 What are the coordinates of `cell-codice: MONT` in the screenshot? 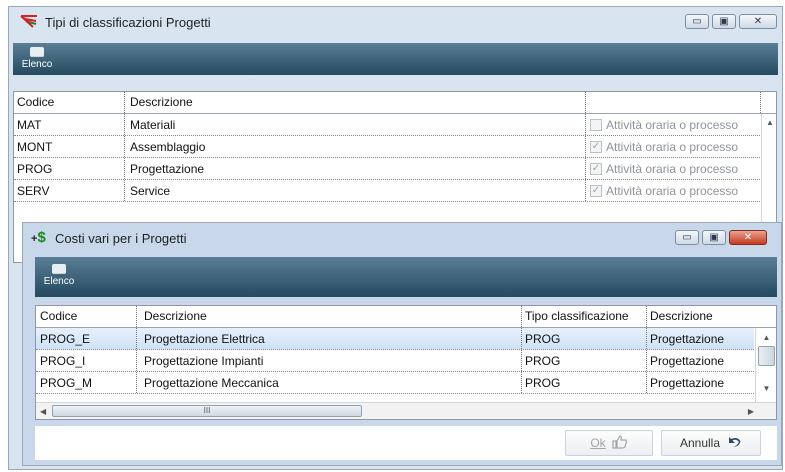 It's located at (35, 147).